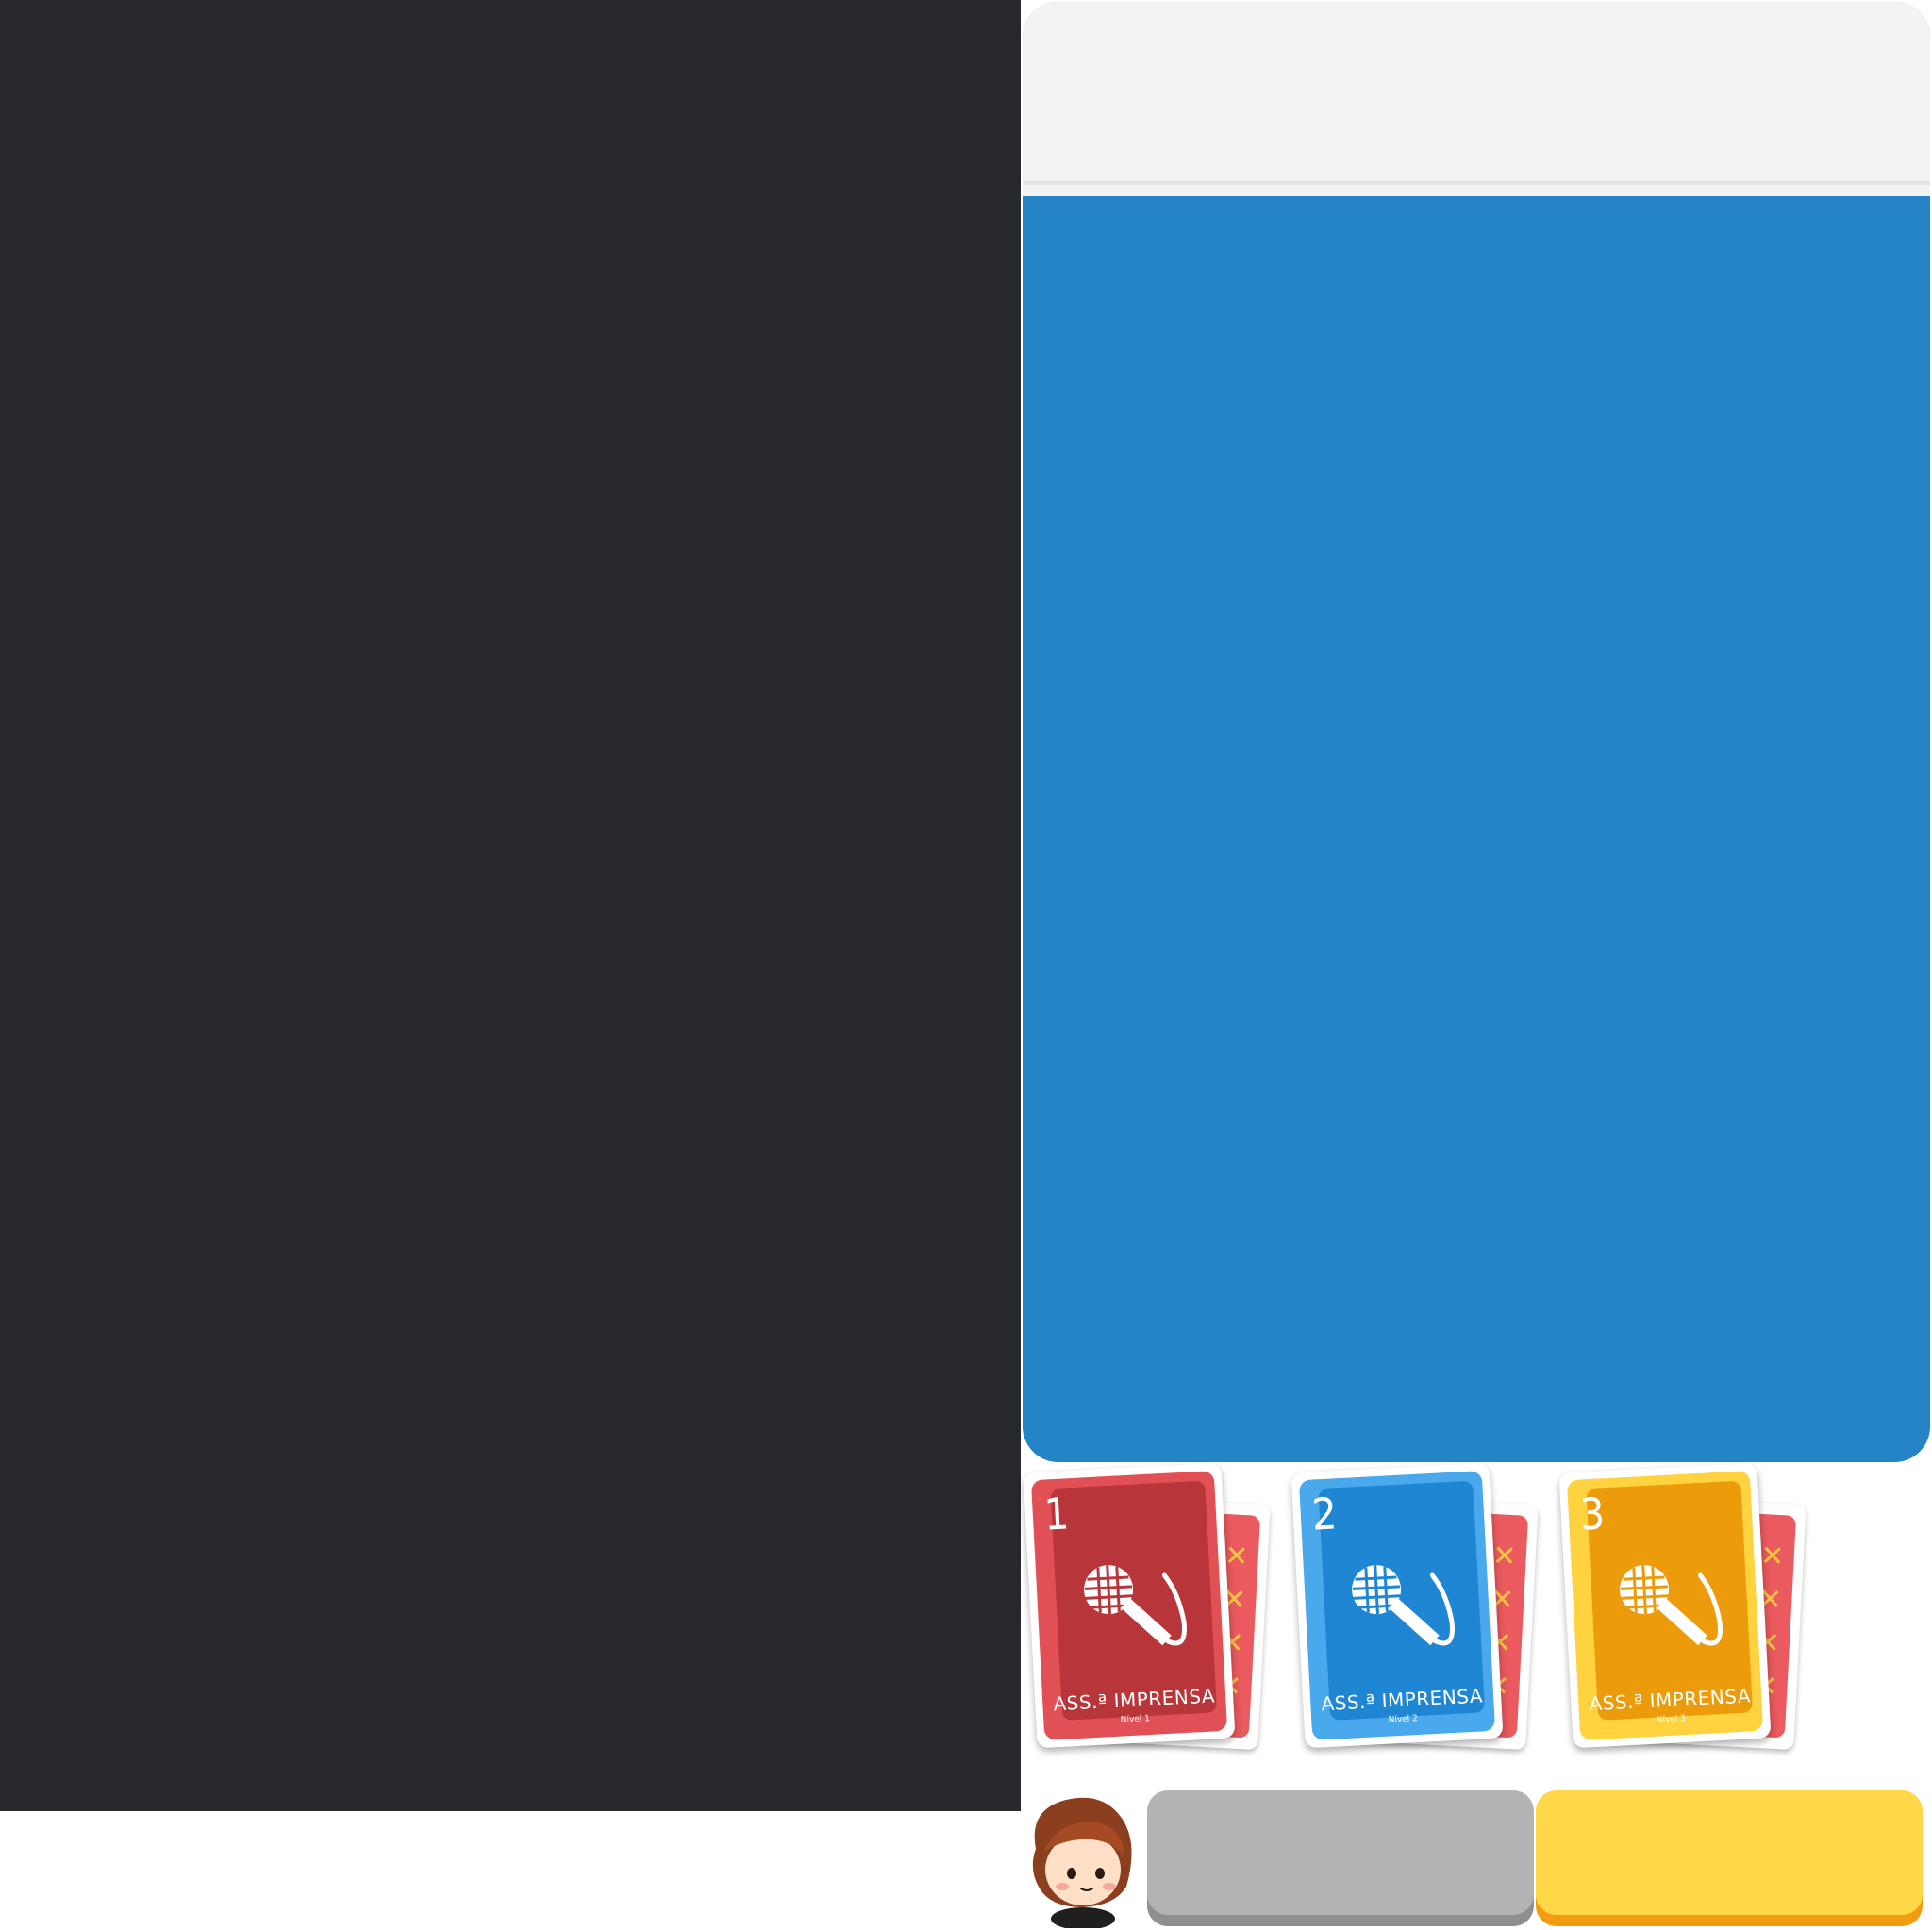 This screenshot has height=1930, width=1932. I want to click on card-border: 1 ASS.ª IMPRENSA Nível 1, so click(1129, 1605).